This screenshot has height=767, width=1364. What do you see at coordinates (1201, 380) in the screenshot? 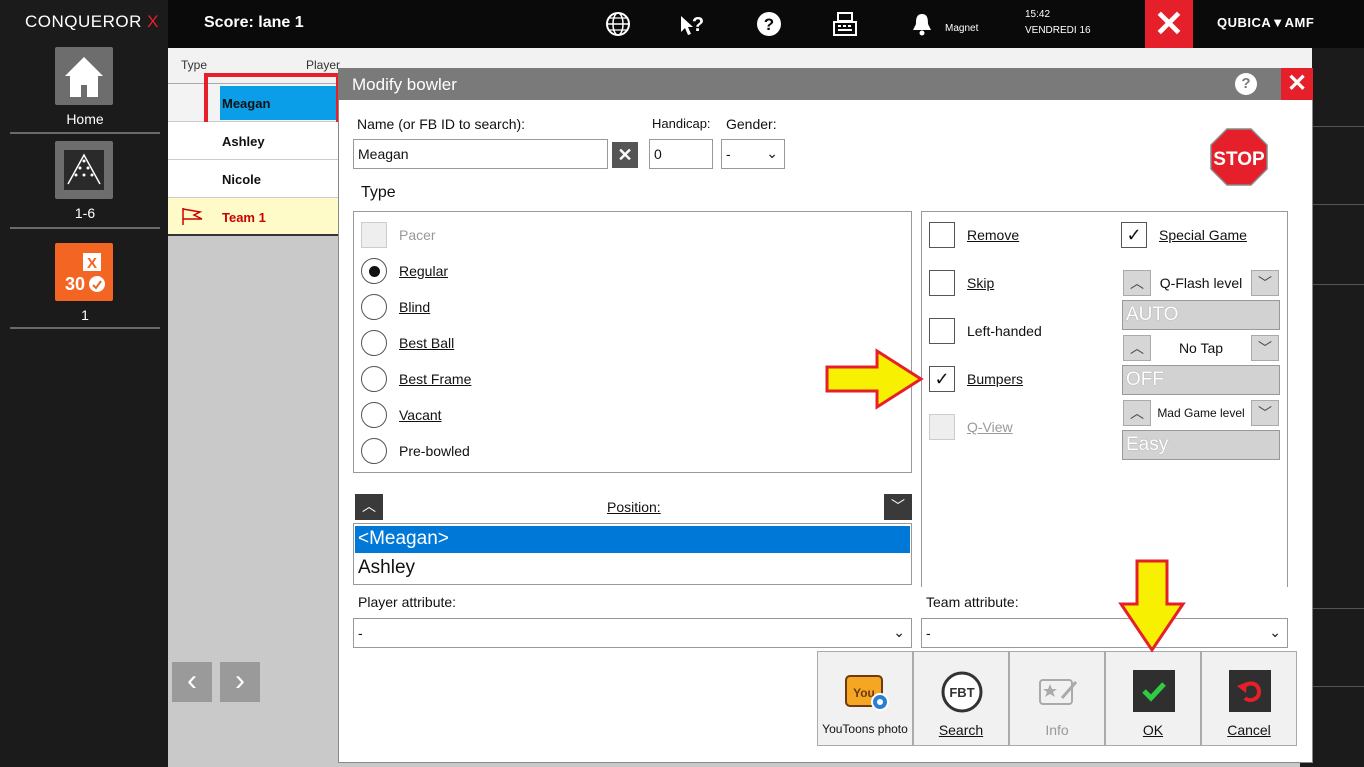
I see `notap-value: OFF` at bounding box center [1201, 380].